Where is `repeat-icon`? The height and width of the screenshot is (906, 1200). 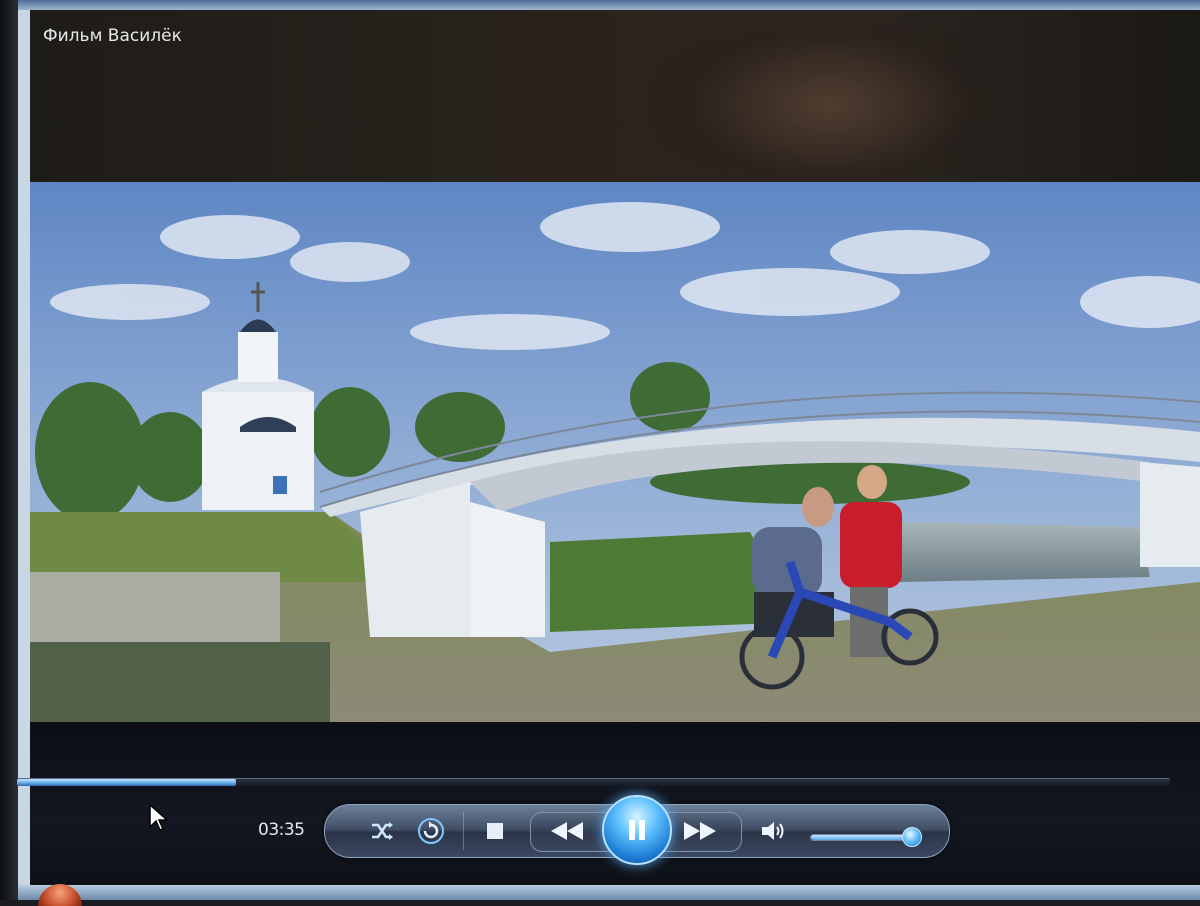 repeat-icon is located at coordinates (431, 831).